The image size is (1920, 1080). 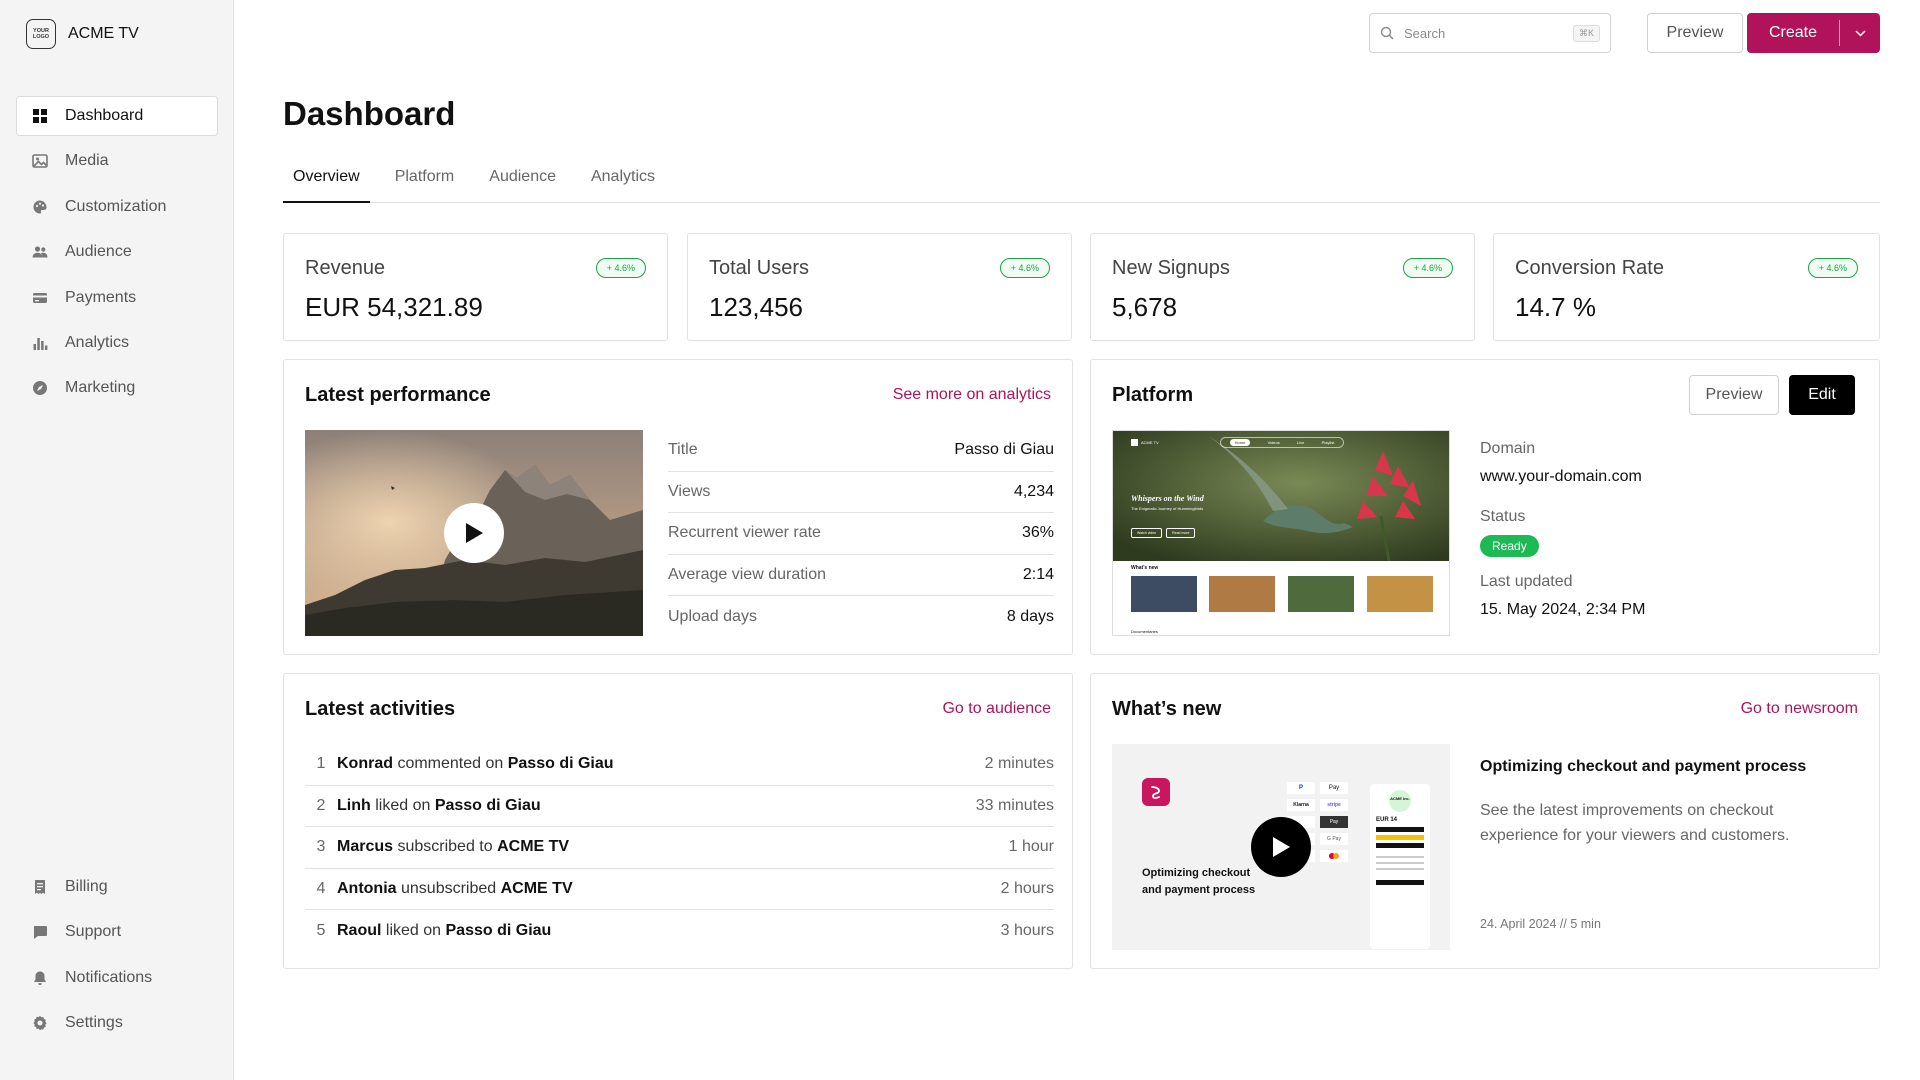 What do you see at coordinates (1144, 631) in the screenshot?
I see `preview-footer-label: Documentaries` at bounding box center [1144, 631].